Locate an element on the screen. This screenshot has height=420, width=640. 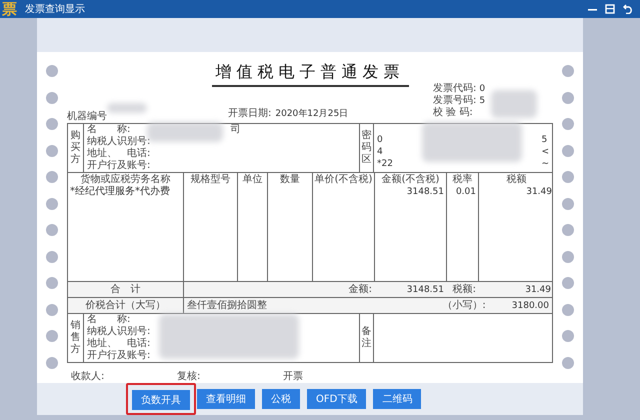
field-label: （小写）: is located at coordinates (464, 306).